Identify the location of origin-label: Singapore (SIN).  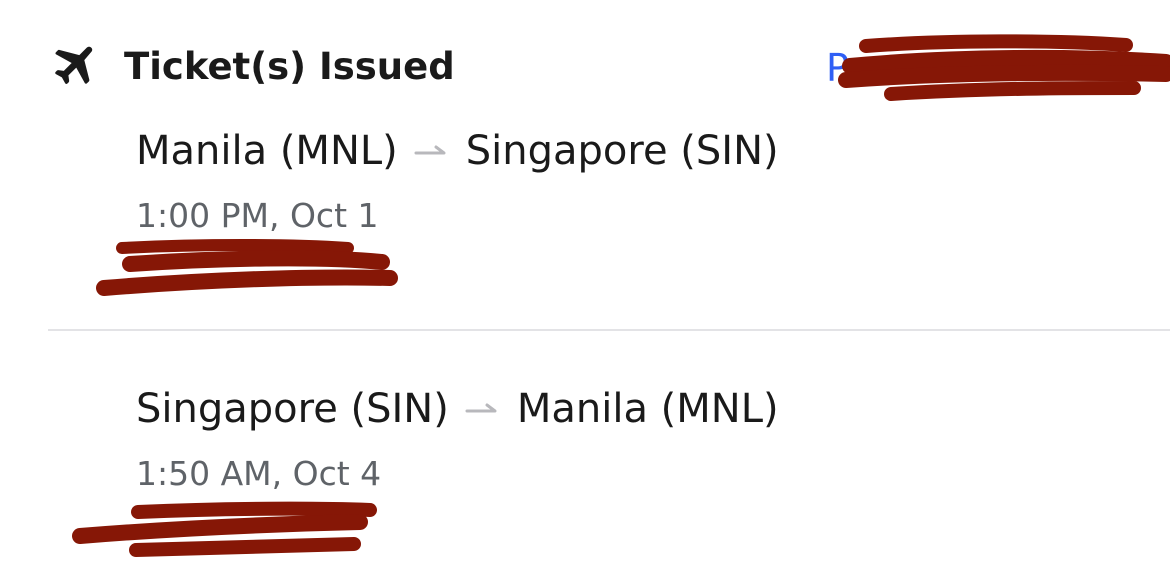
(292, 409).